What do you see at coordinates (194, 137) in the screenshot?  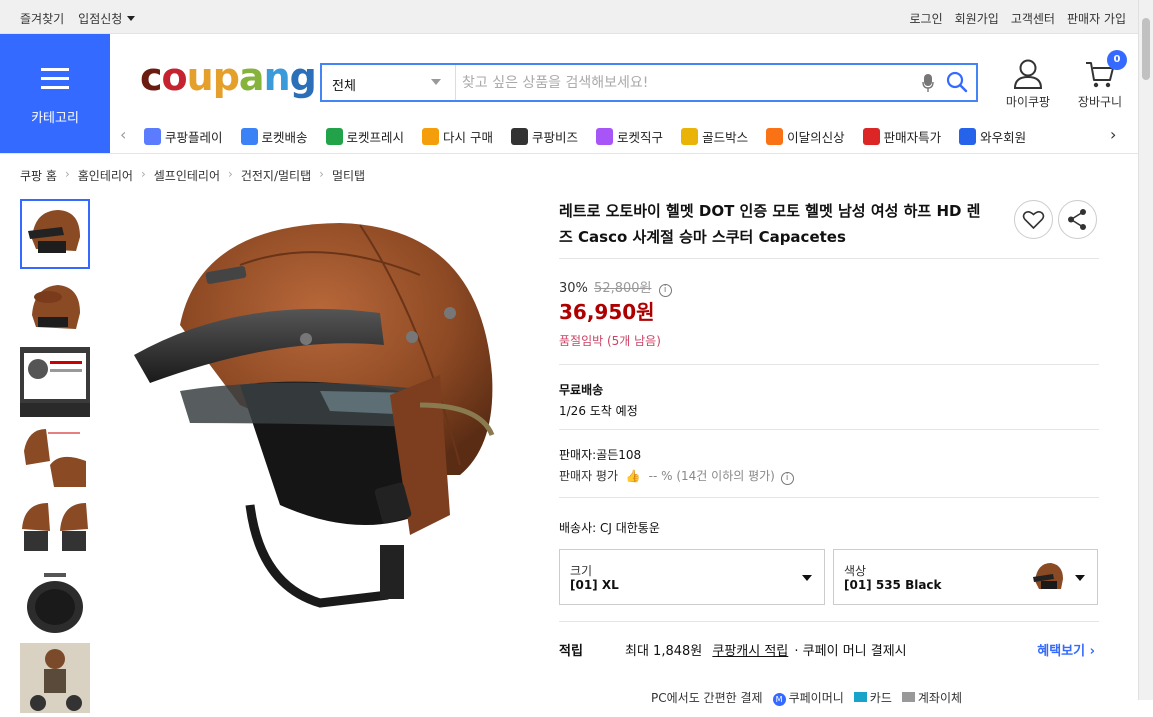 I see `quick-nav-label: 쿠팡플레이` at bounding box center [194, 137].